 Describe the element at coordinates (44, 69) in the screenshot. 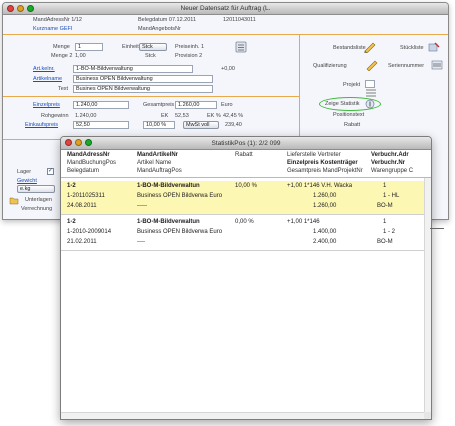

I see `artikelnr-link: Art.kelnr.` at that location.